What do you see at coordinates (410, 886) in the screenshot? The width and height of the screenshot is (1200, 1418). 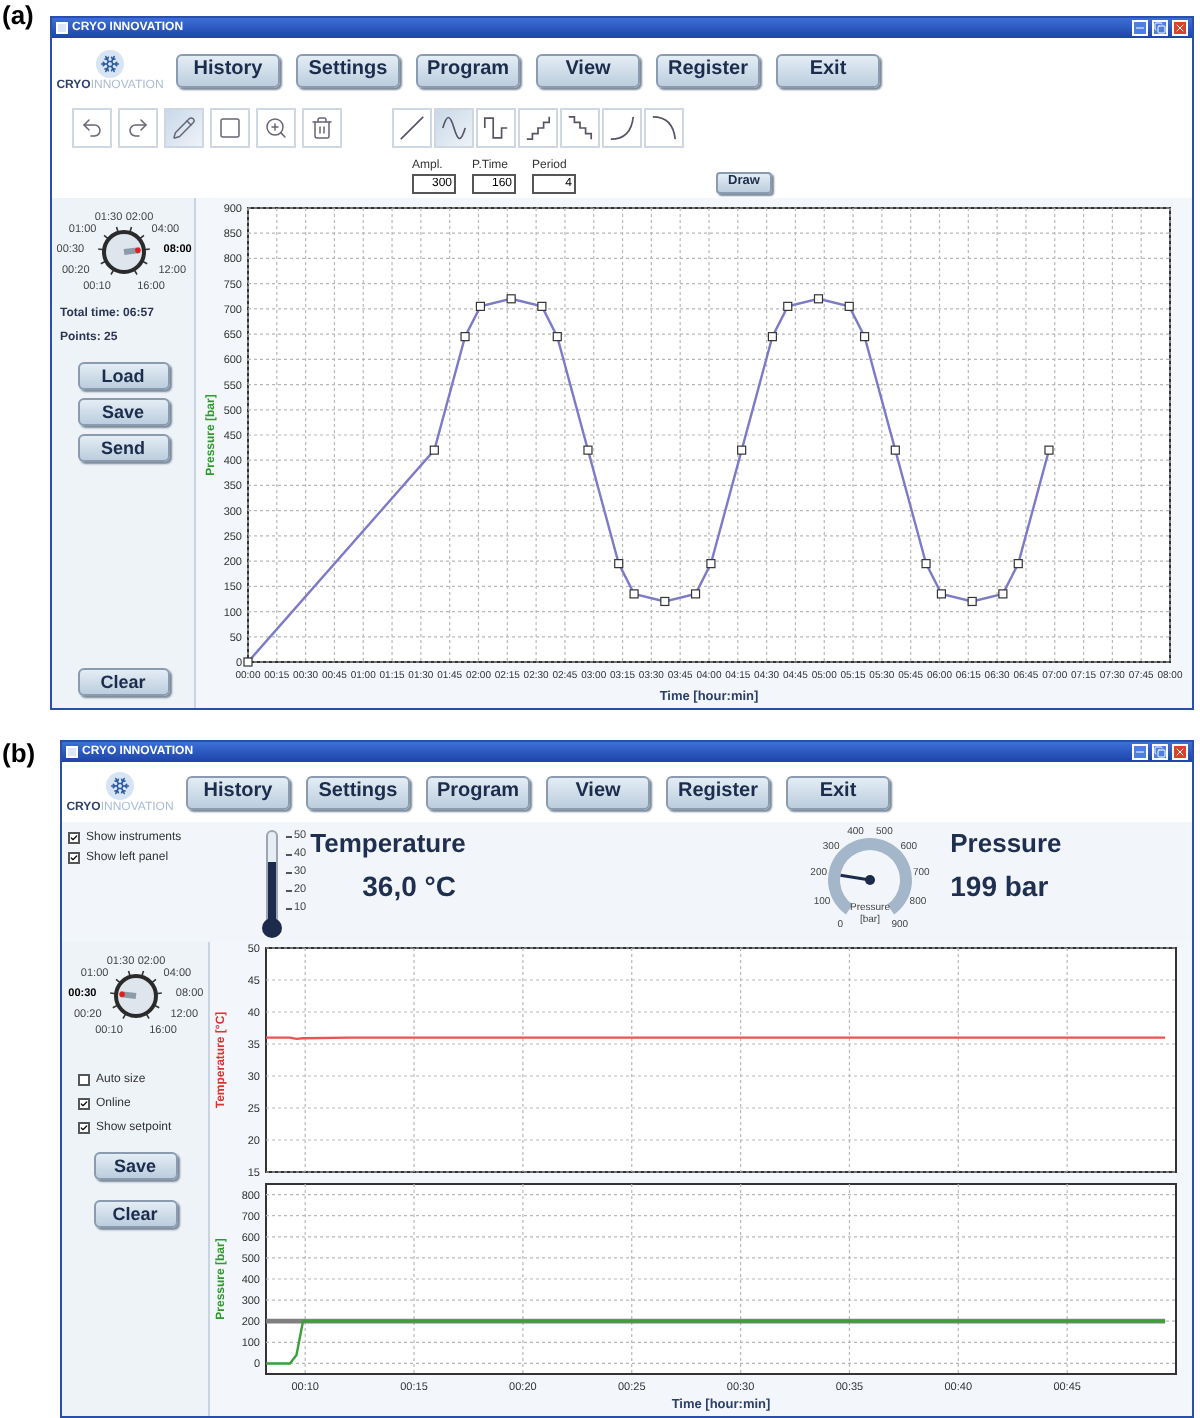 I see `temperature-reading: 36,0 °C` at bounding box center [410, 886].